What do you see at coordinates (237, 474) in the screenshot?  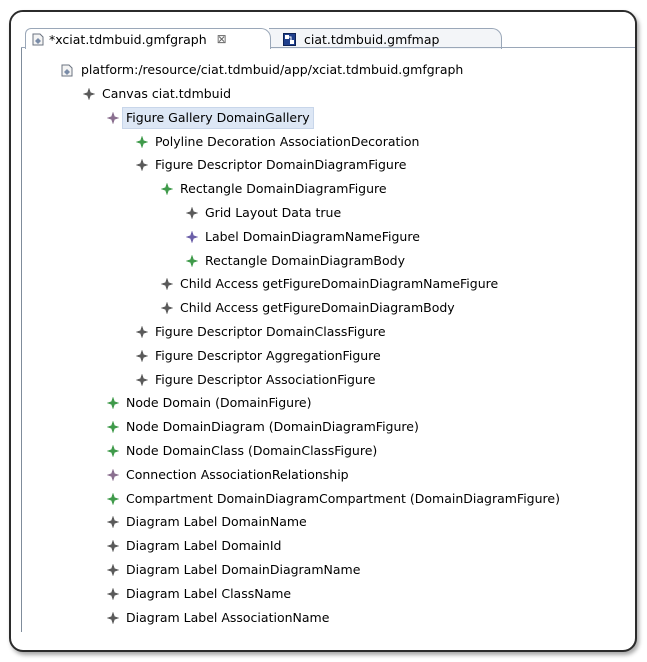 I see `tree-item-label: Connection AssociationRelationship` at bounding box center [237, 474].